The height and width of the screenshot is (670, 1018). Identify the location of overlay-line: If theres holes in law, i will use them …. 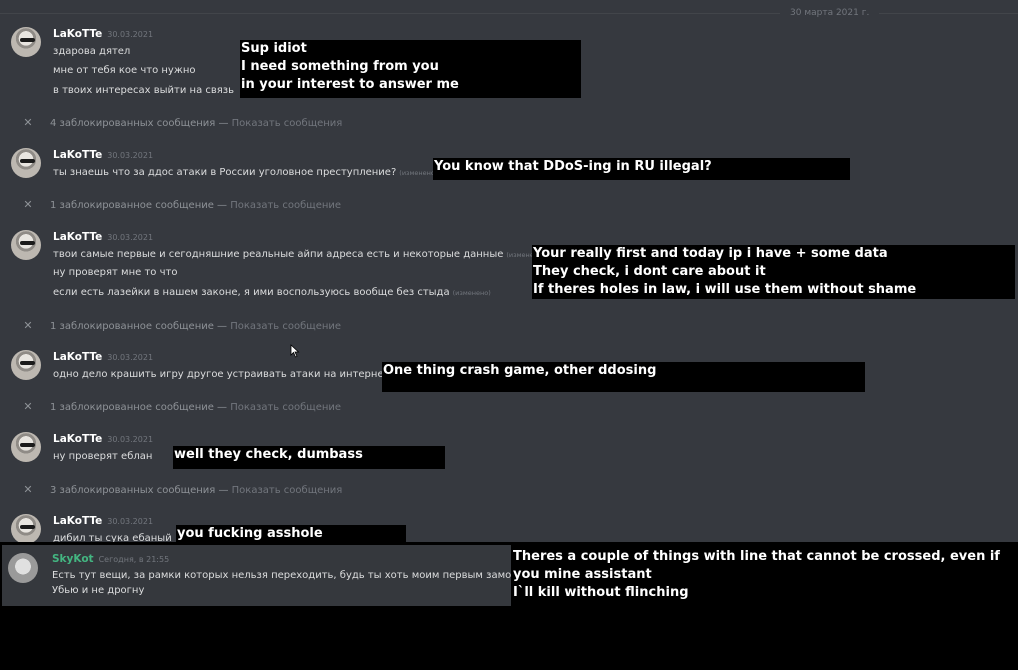
(725, 289).